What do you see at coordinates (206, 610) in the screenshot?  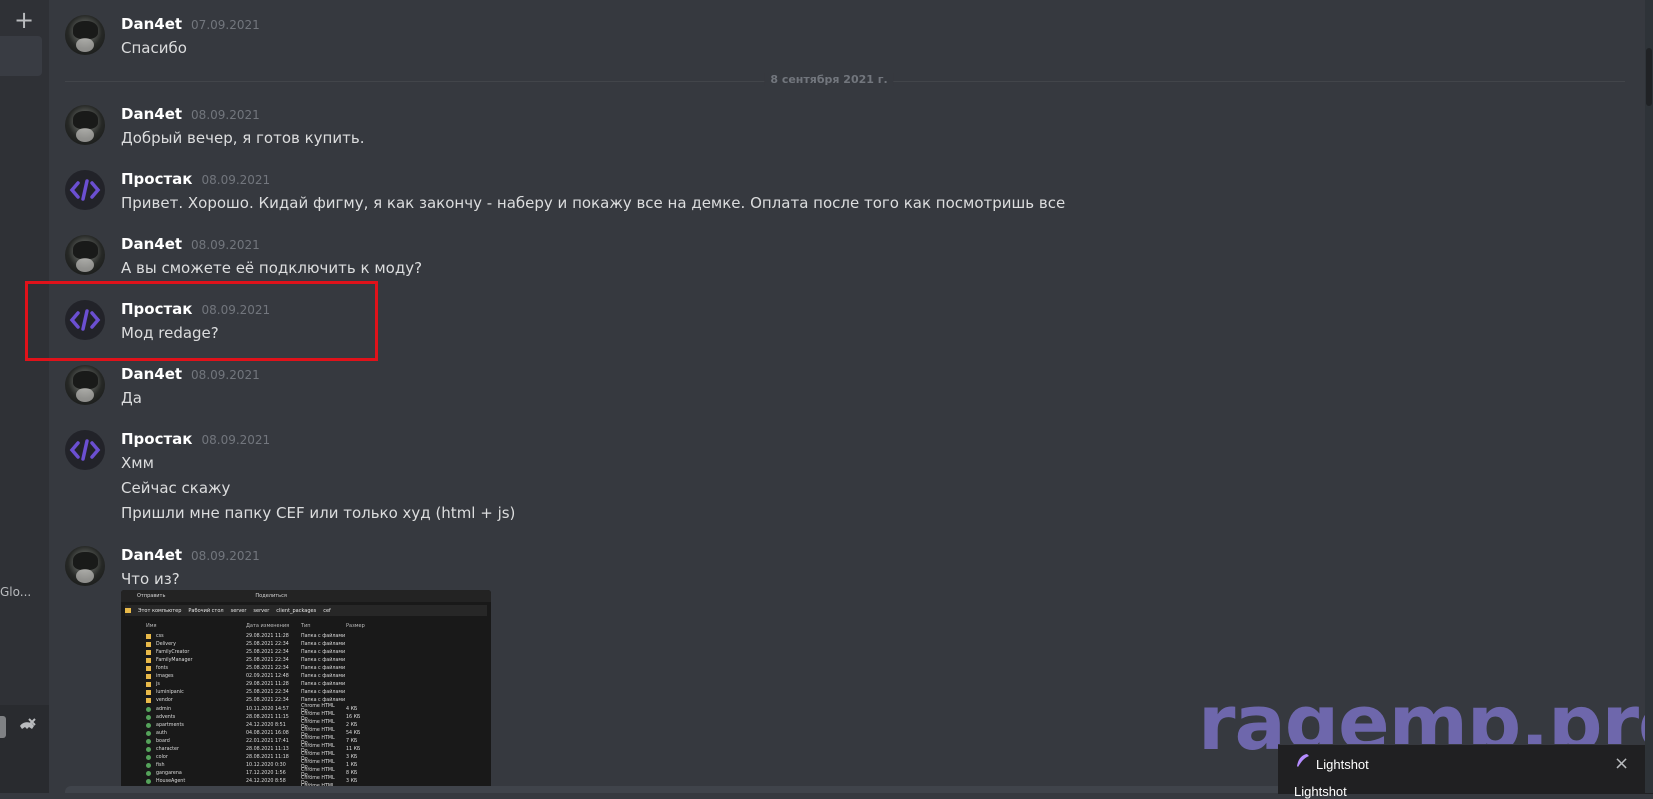 I see `breadcrumb-part: Рабочий стол` at bounding box center [206, 610].